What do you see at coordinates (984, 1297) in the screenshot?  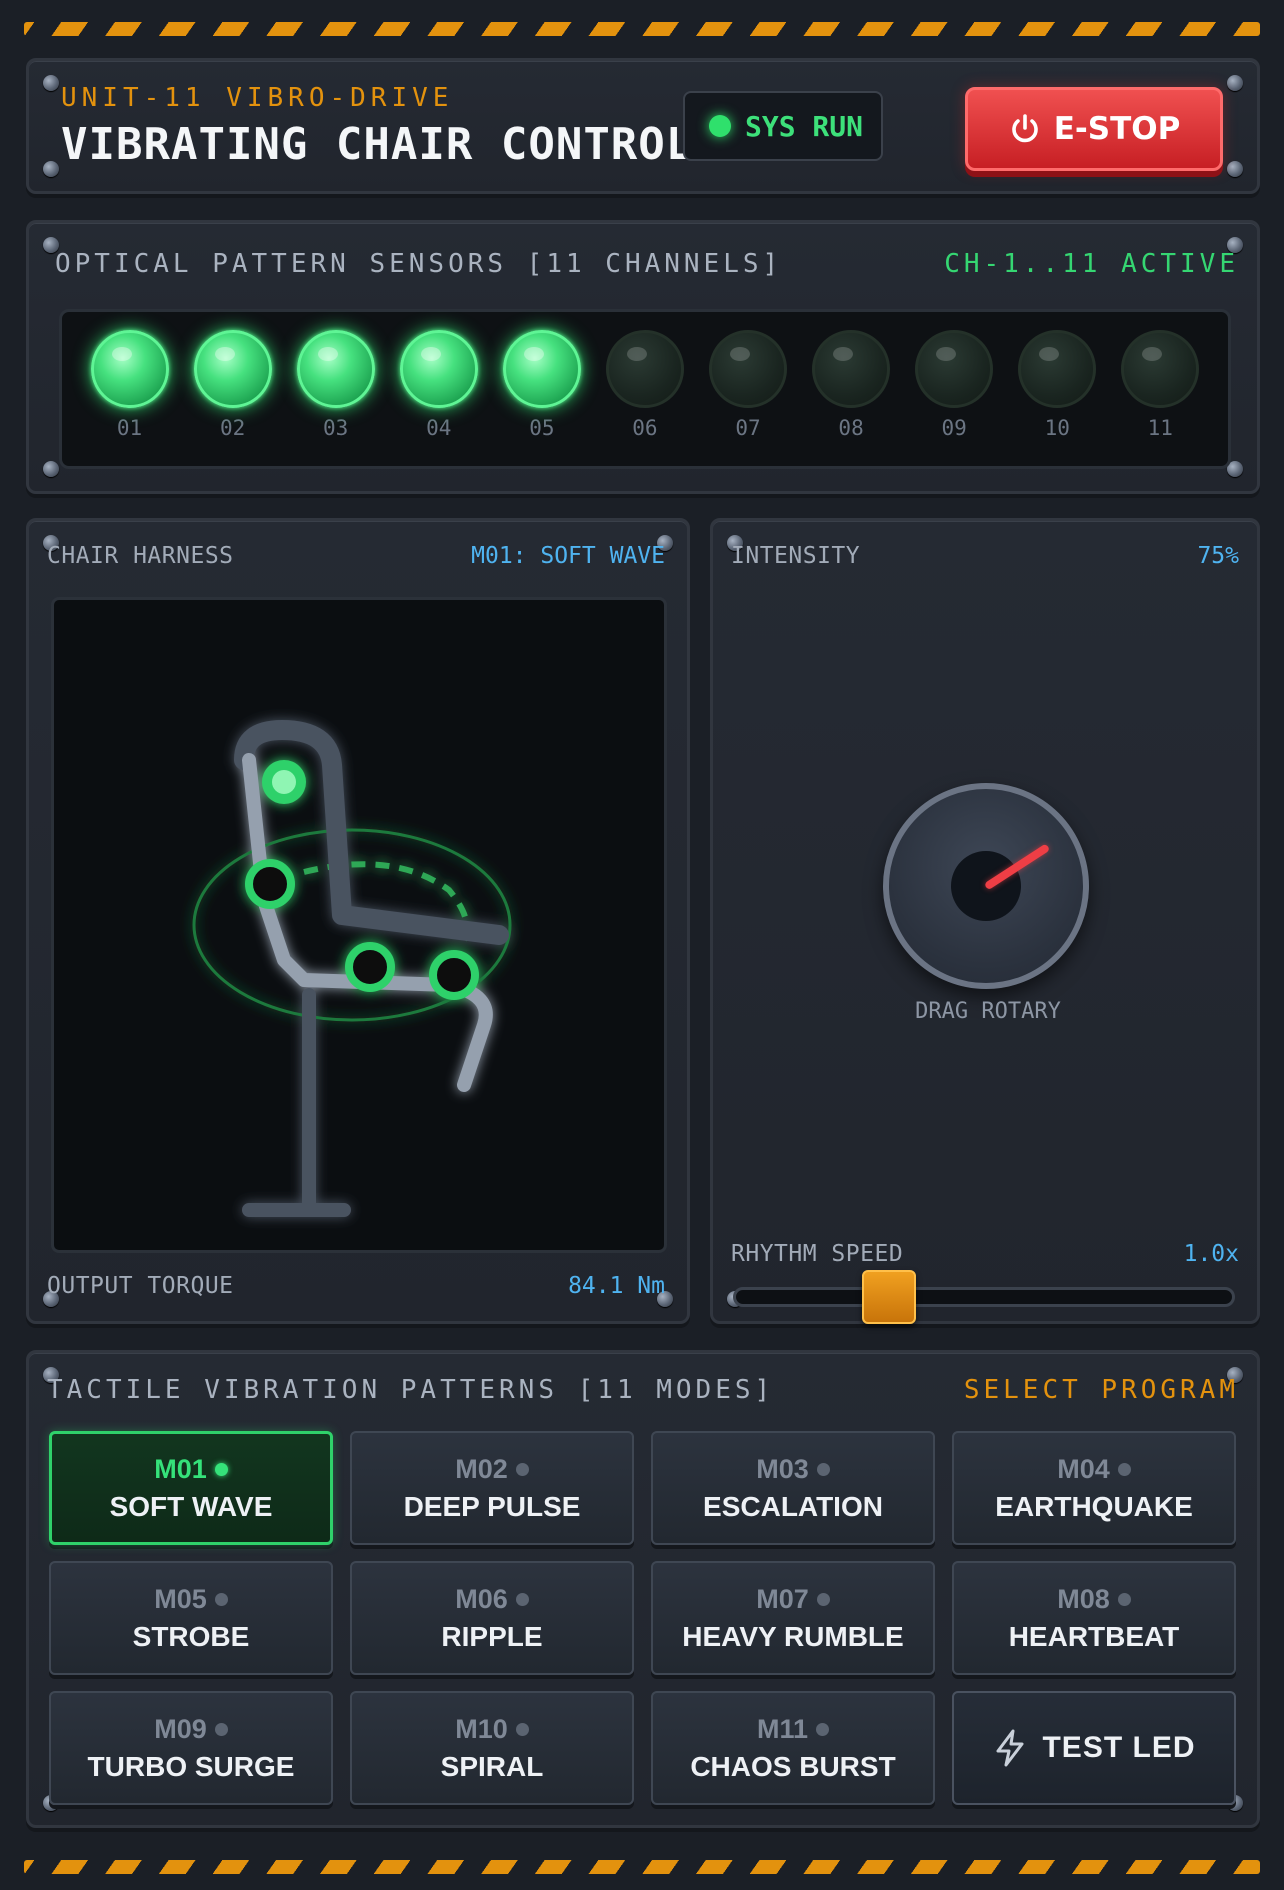 I see `rhythm-speed-slider` at bounding box center [984, 1297].